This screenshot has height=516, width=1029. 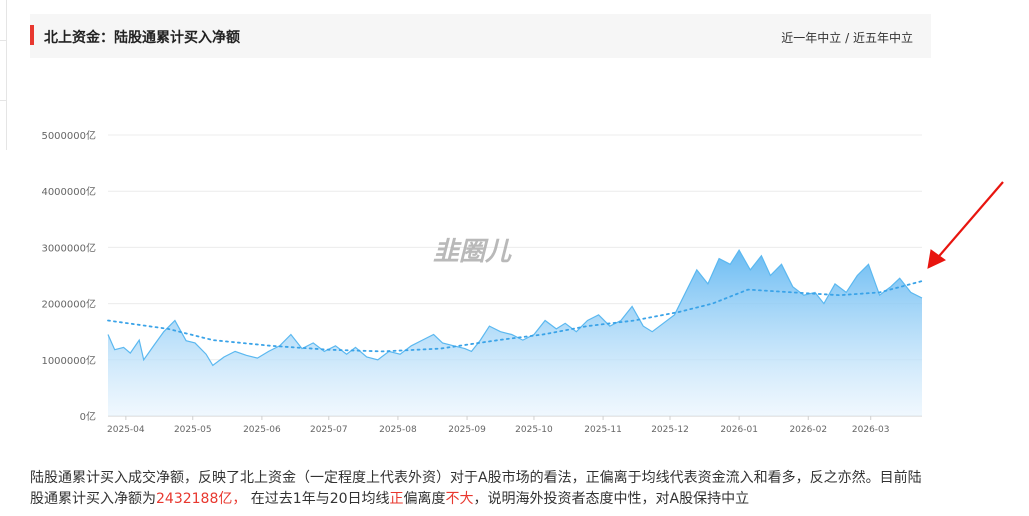 What do you see at coordinates (811, 38) in the screenshot?
I see `link-one-year: 近一年中立` at bounding box center [811, 38].